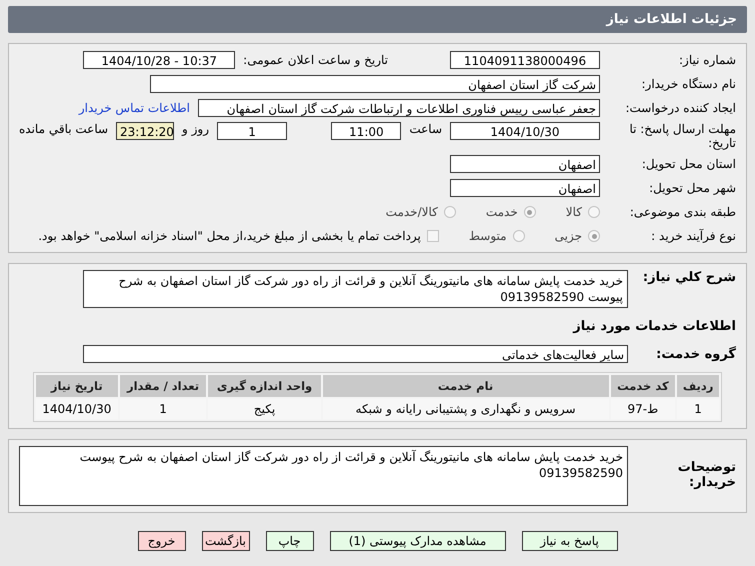  Describe the element at coordinates (290, 541) in the screenshot. I see `action-button: چاپ` at that location.